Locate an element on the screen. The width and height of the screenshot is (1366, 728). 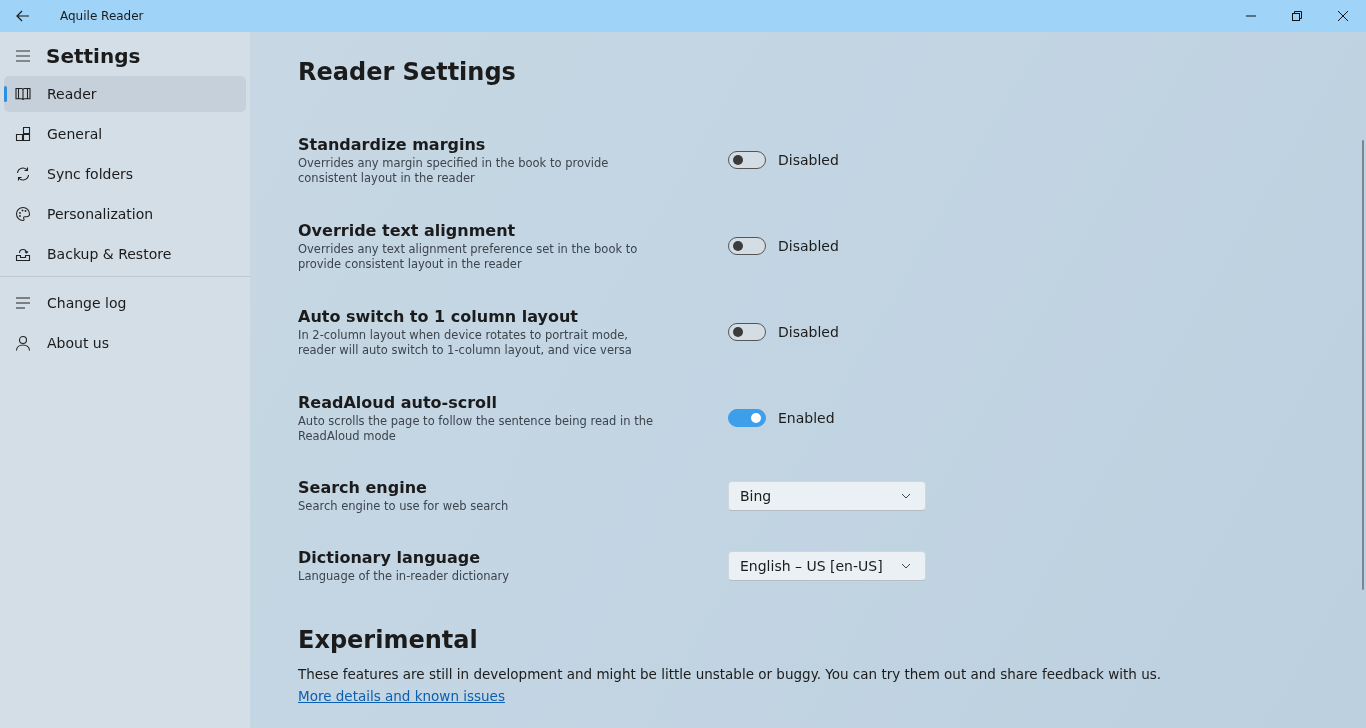
nav-item: Sync folders is located at coordinates (125, 174).